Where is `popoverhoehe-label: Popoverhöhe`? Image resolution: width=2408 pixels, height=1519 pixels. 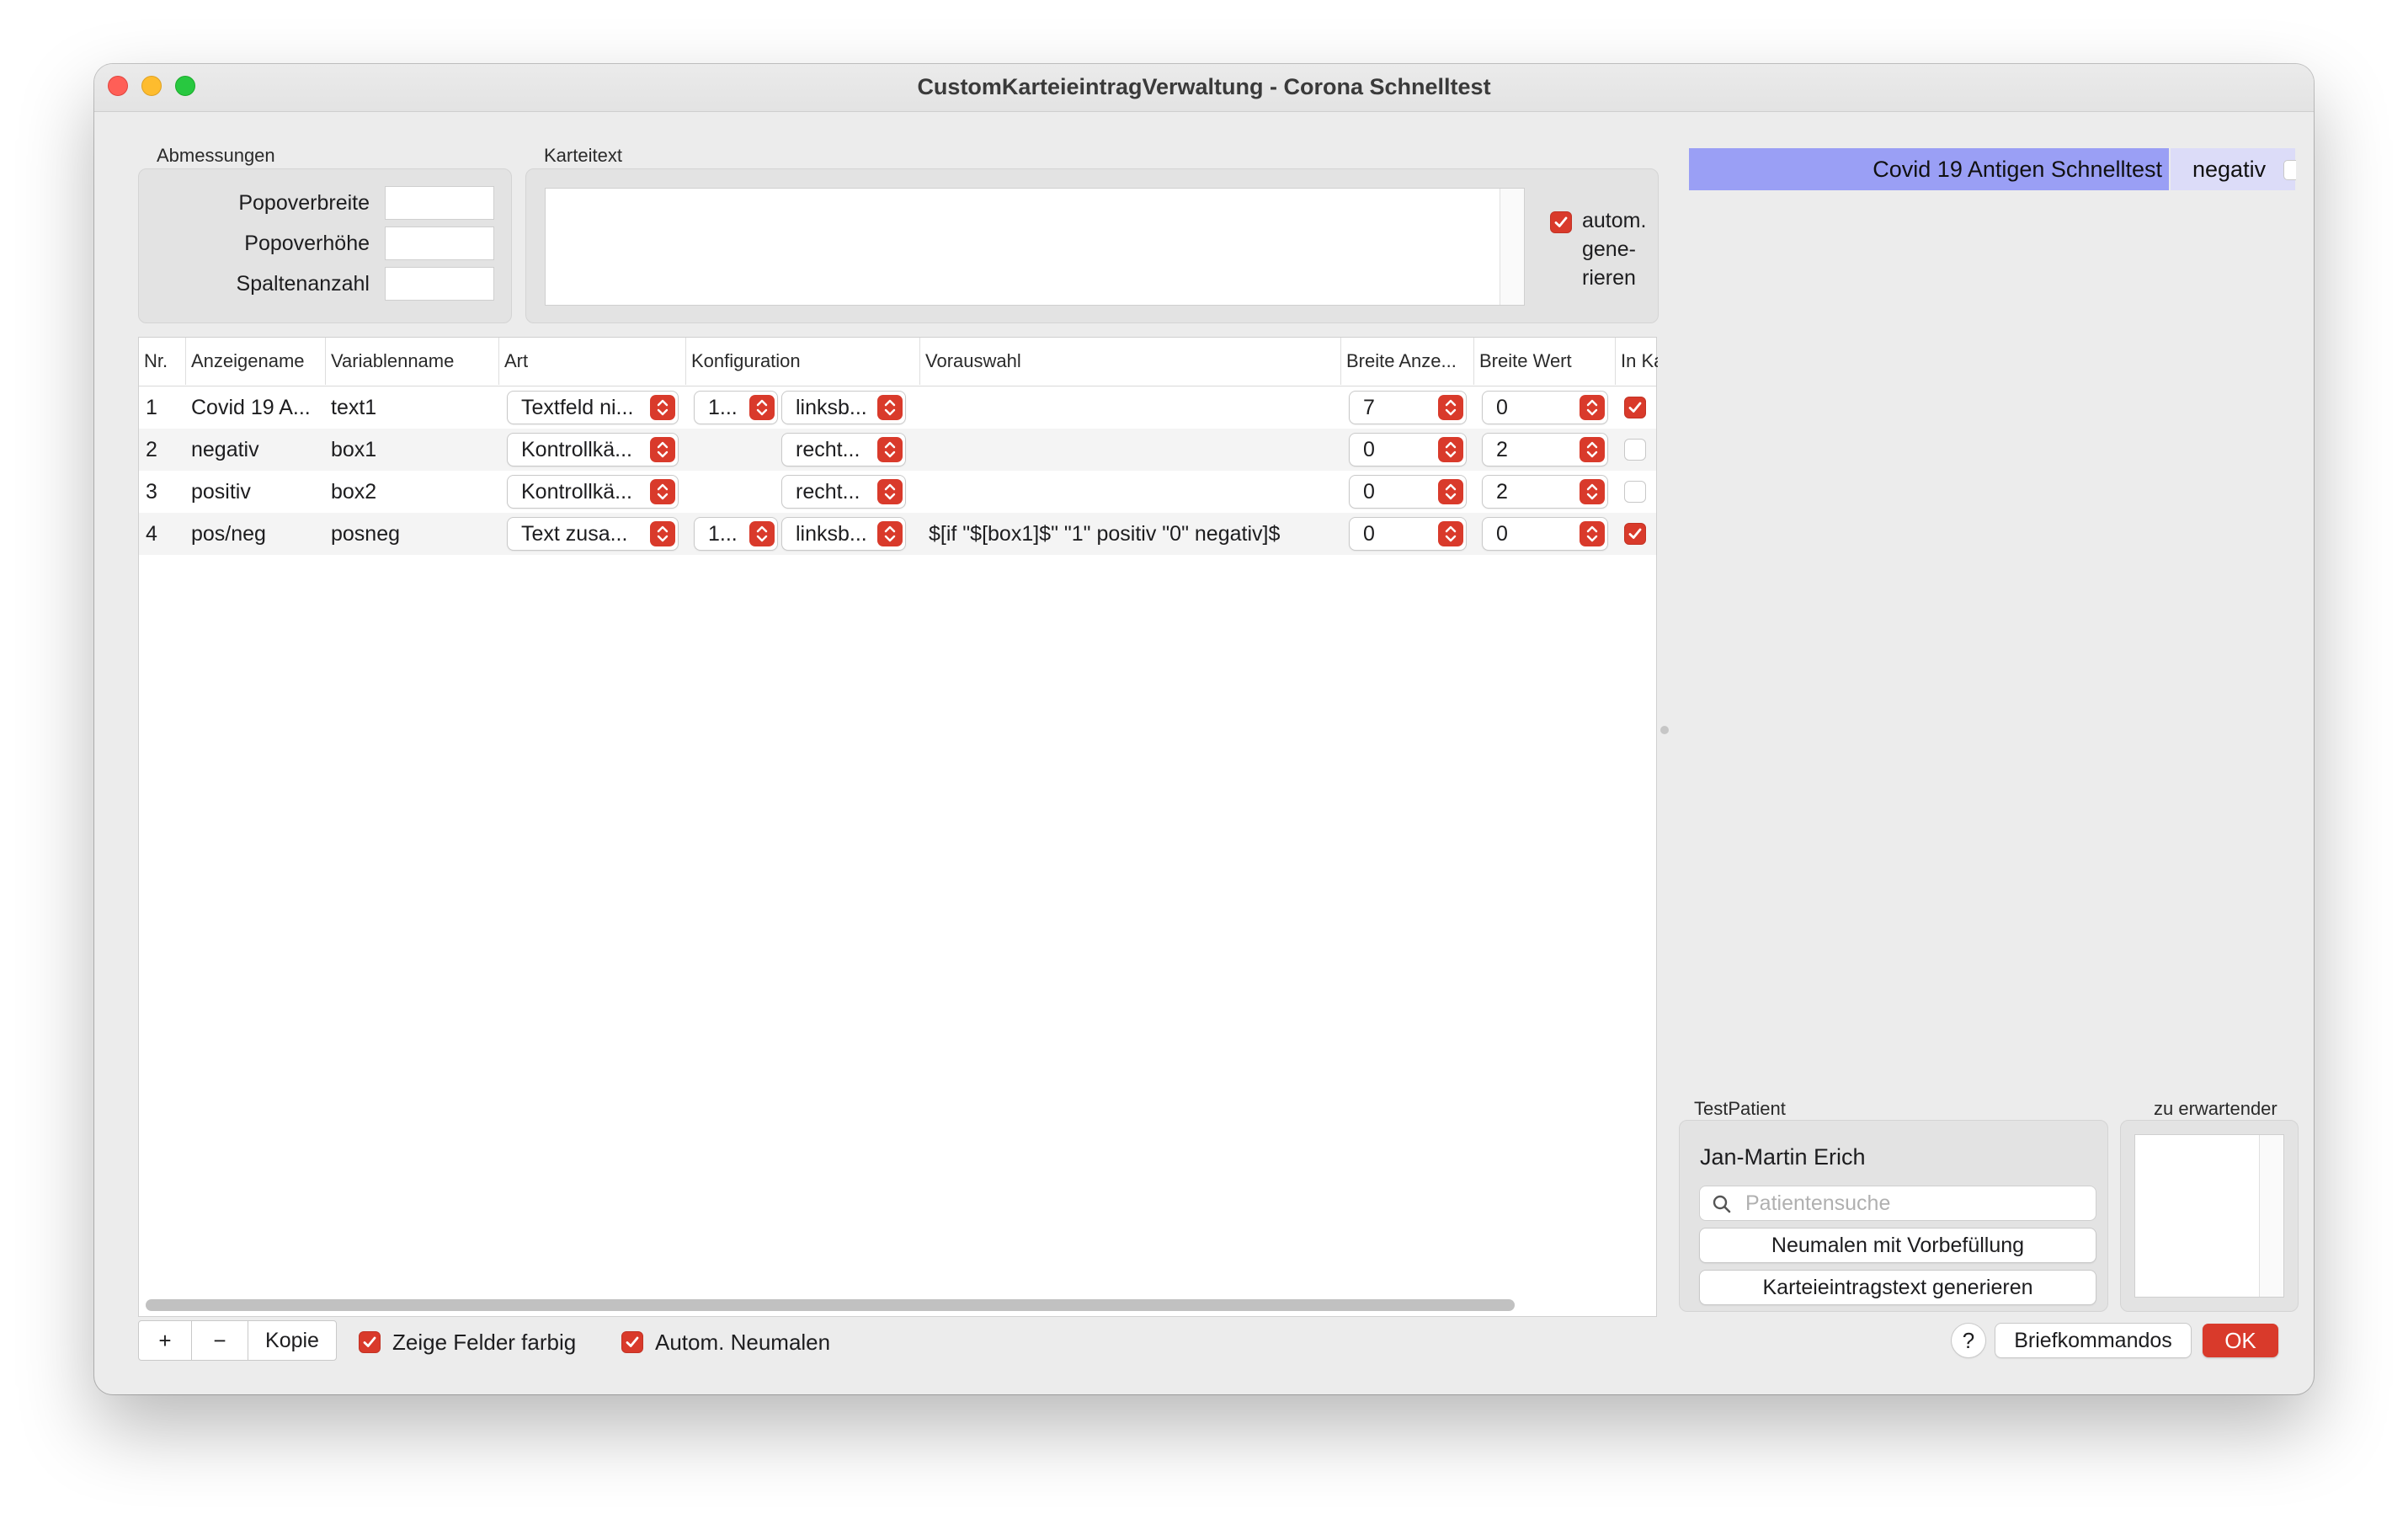 popoverhoehe-label: Popoverhöhe is located at coordinates (307, 243).